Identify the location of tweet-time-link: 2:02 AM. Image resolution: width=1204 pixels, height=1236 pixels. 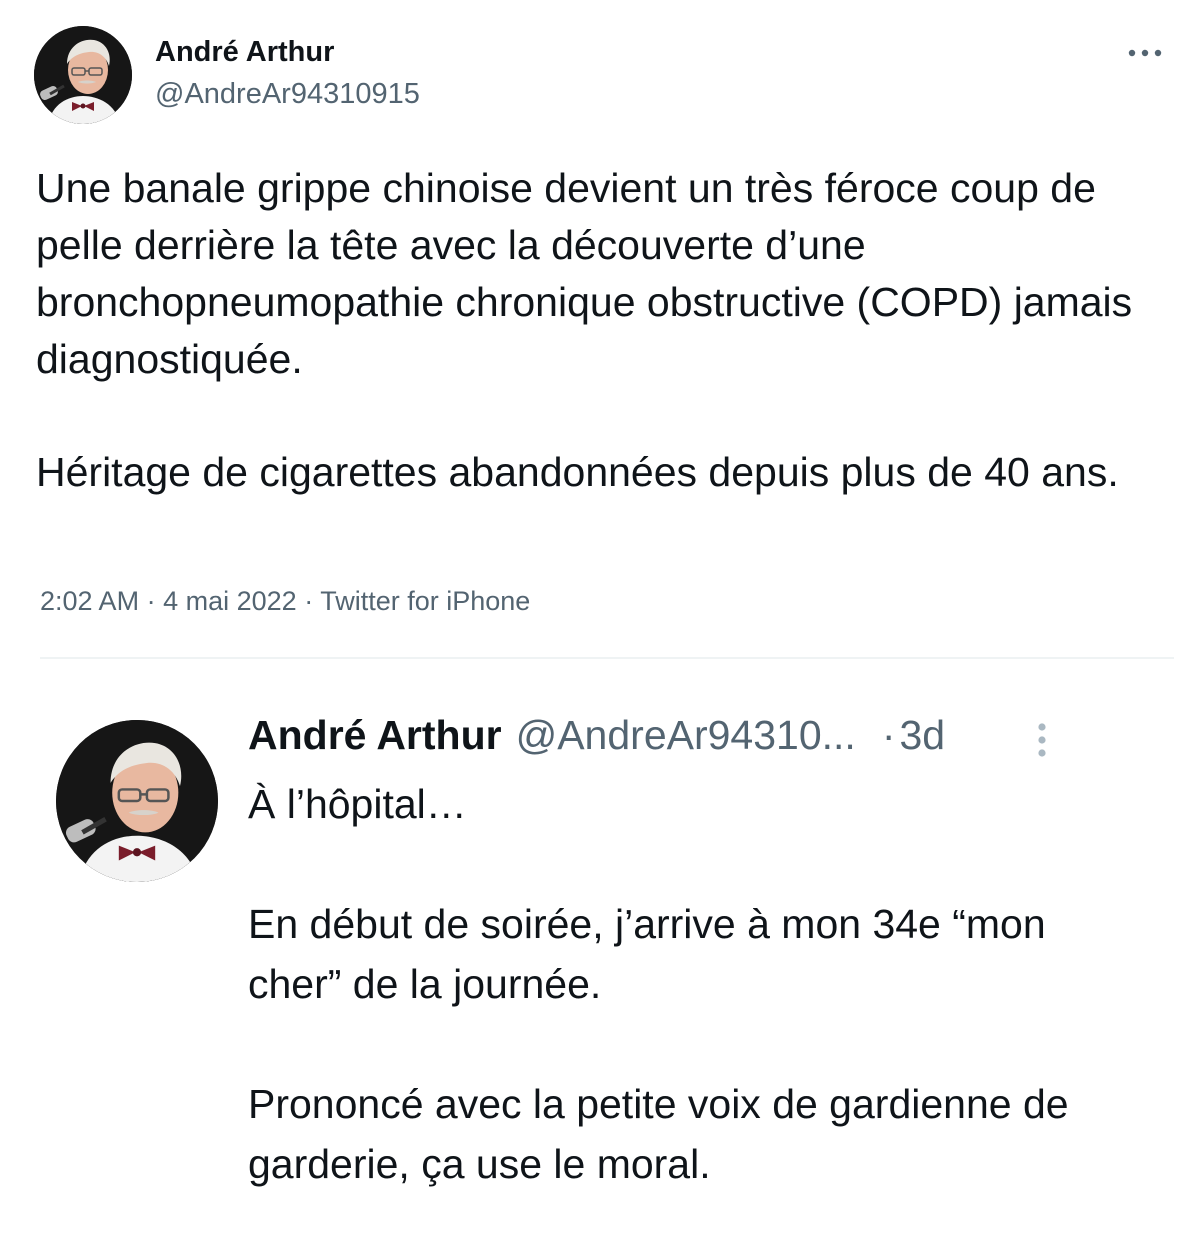
(89, 601).